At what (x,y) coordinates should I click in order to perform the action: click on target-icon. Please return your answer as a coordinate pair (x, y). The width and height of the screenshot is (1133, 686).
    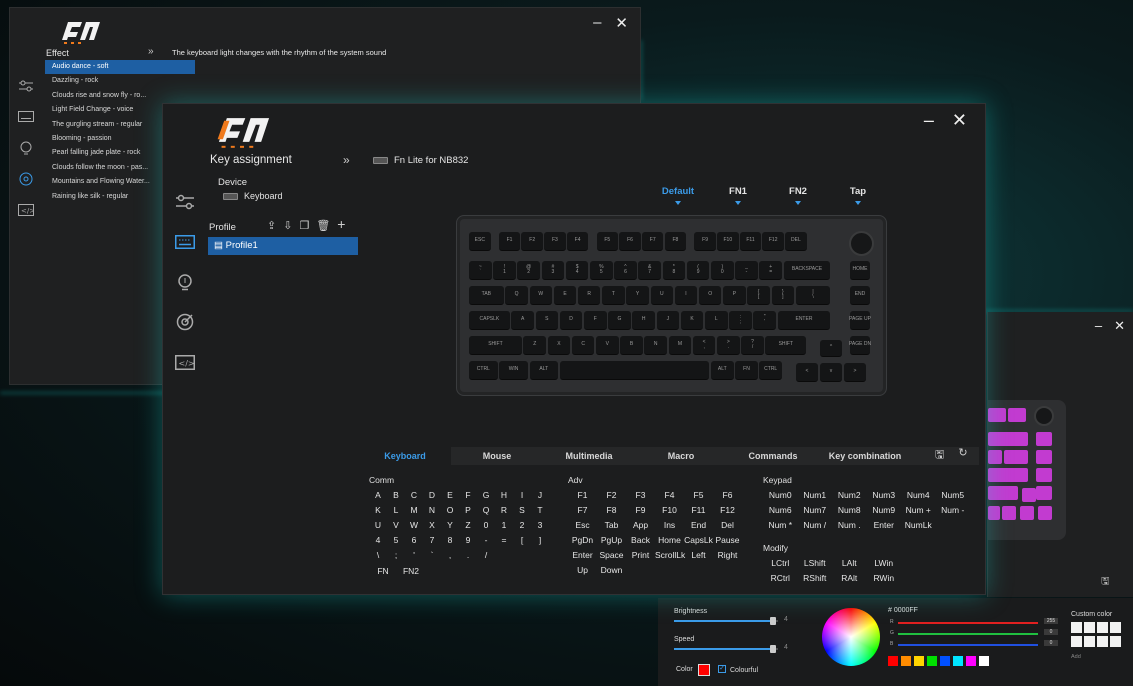
    Looking at the image, I should click on (185, 322).